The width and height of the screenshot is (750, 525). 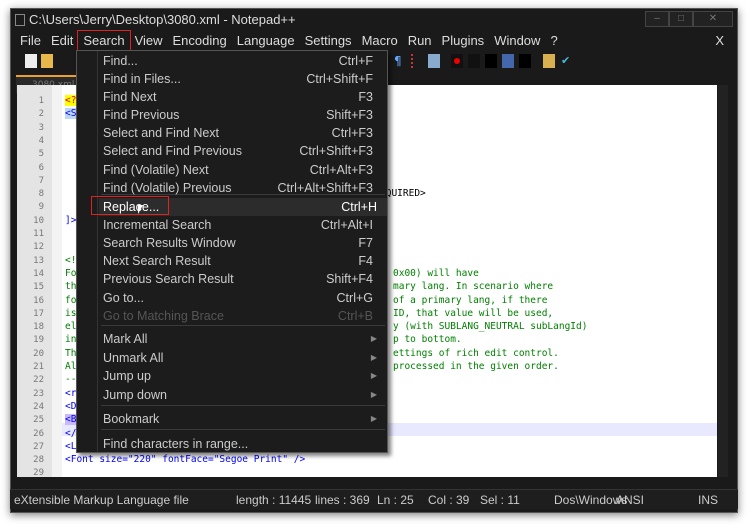 I want to click on folder-icon, so click(x=549, y=61).